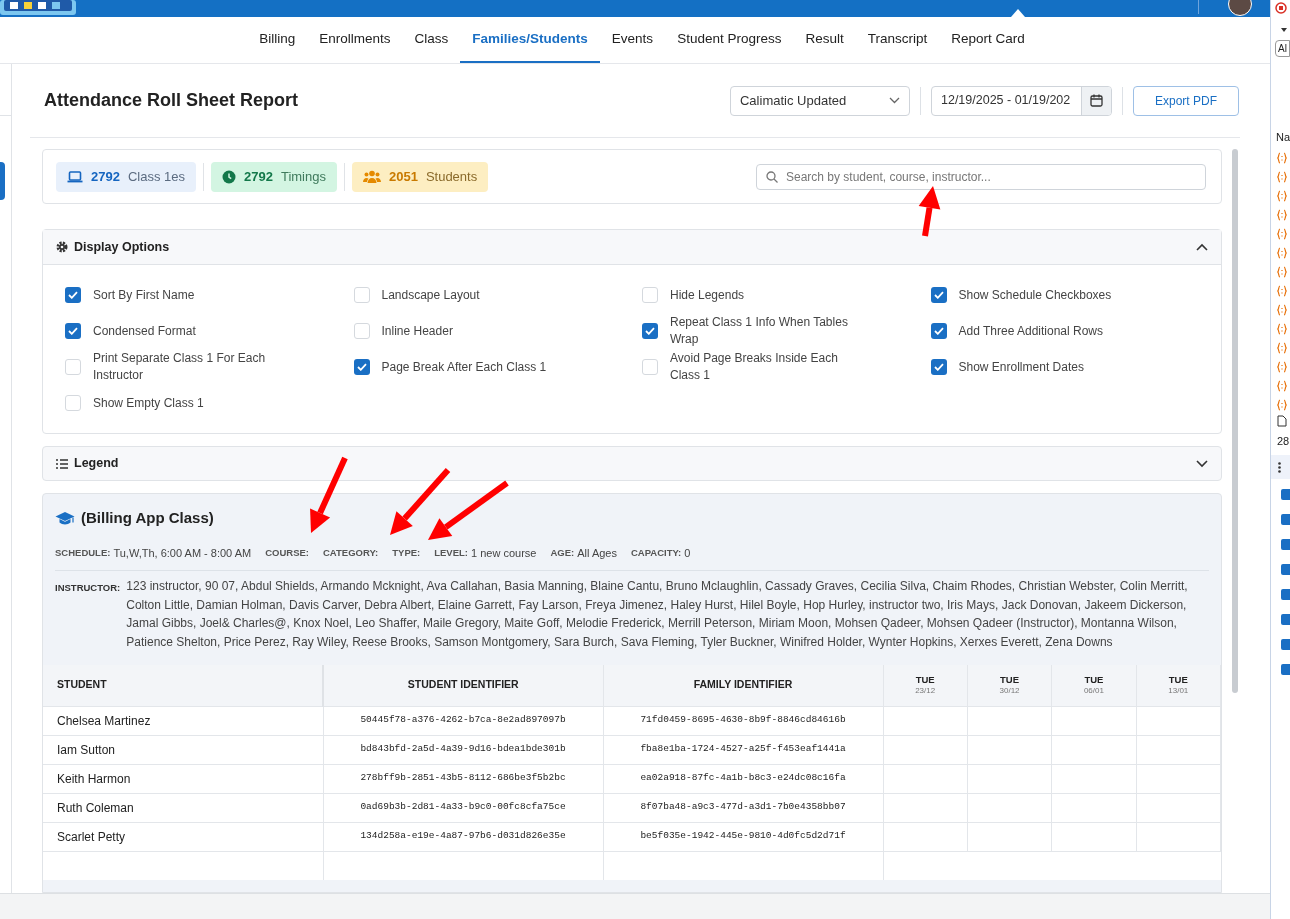  Describe the element at coordinates (303, 176) in the screenshot. I see `stat-label: Timings` at that location.